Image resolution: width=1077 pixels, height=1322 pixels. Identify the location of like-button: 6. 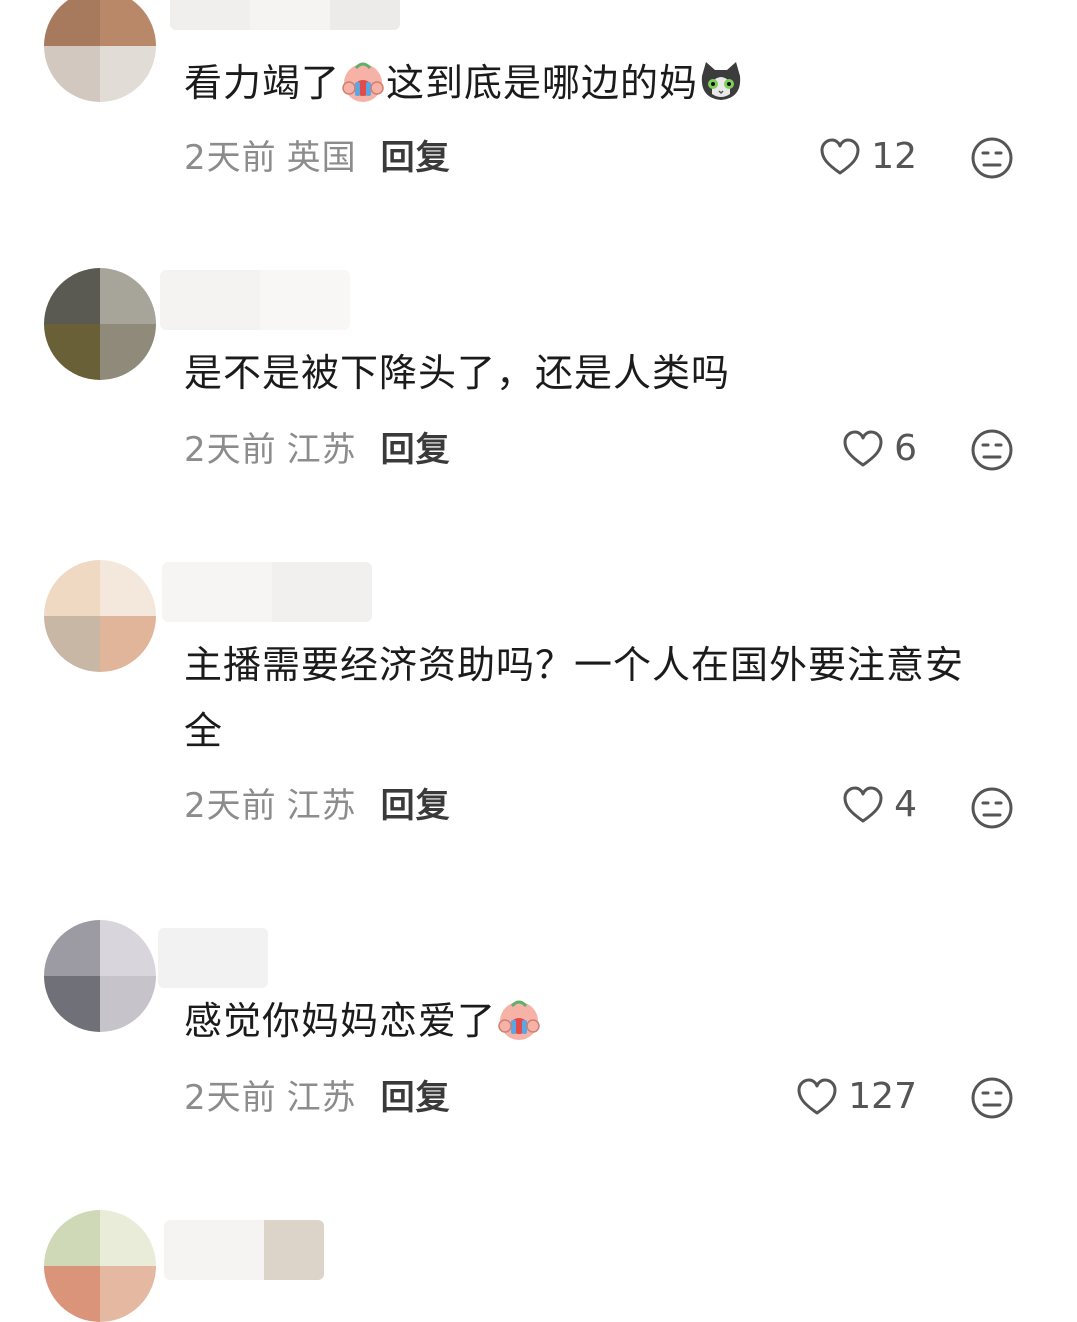
(879, 448).